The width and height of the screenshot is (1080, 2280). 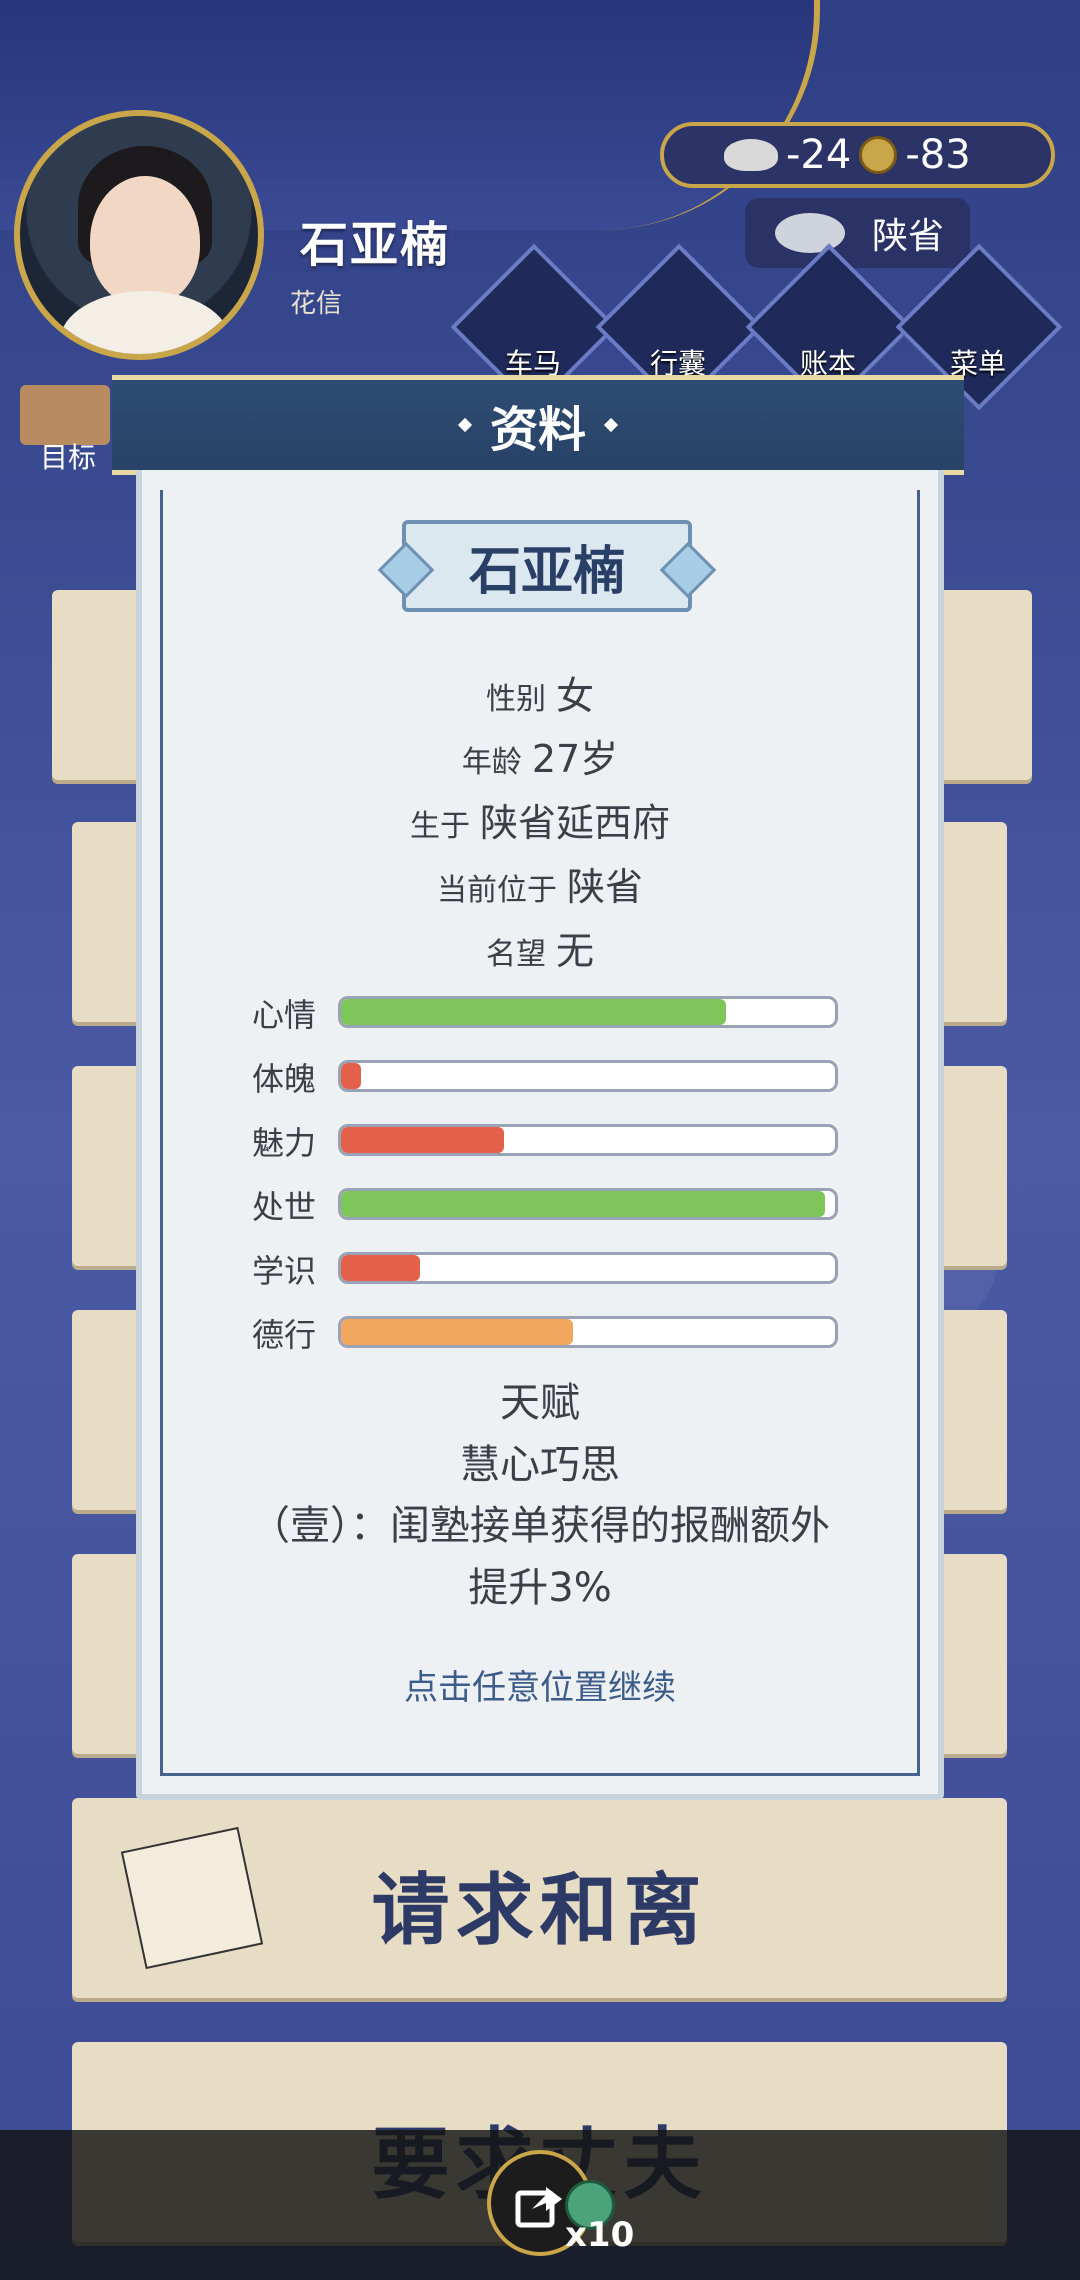 I want to click on currency-bar: -24 -83, so click(x=857, y=155).